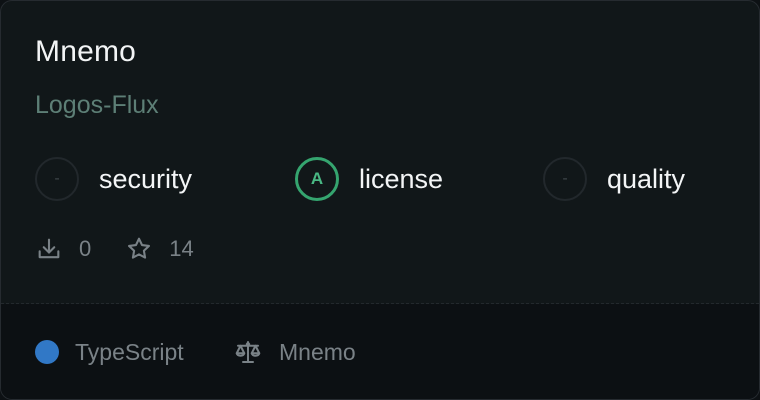 This screenshot has height=400, width=760. Describe the element at coordinates (181, 248) in the screenshot. I see `stars-count: 14` at that location.